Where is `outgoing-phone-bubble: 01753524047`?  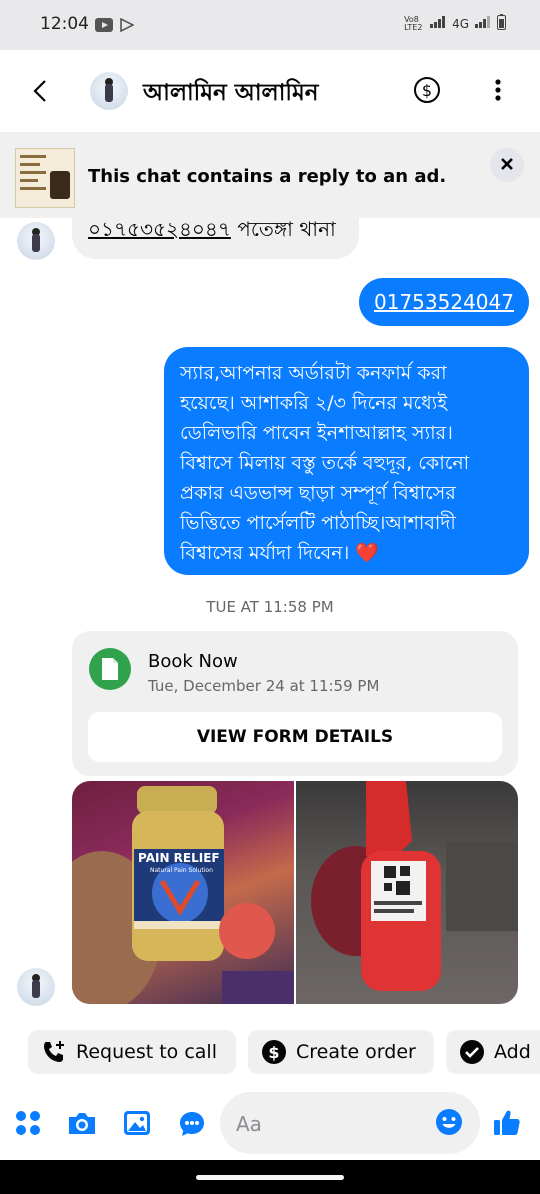
outgoing-phone-bubble: 01753524047 is located at coordinates (444, 302).